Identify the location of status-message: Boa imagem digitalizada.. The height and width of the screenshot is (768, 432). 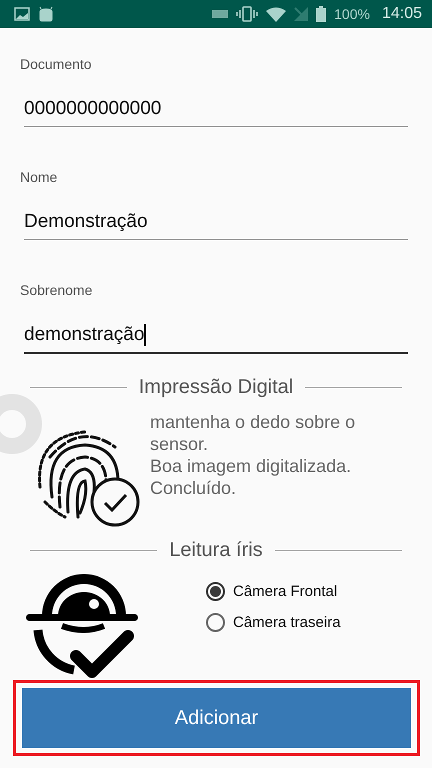
(251, 466).